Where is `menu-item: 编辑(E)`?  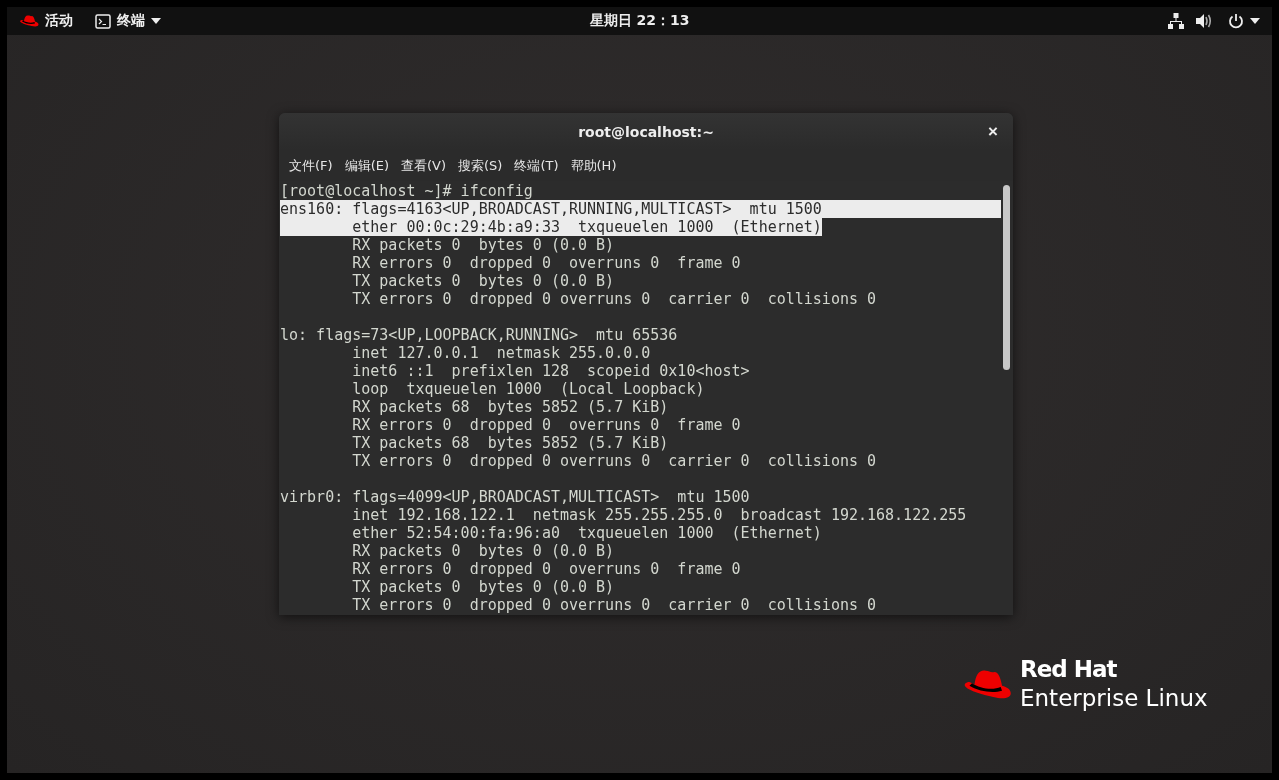
menu-item: 编辑(E) is located at coordinates (366, 165).